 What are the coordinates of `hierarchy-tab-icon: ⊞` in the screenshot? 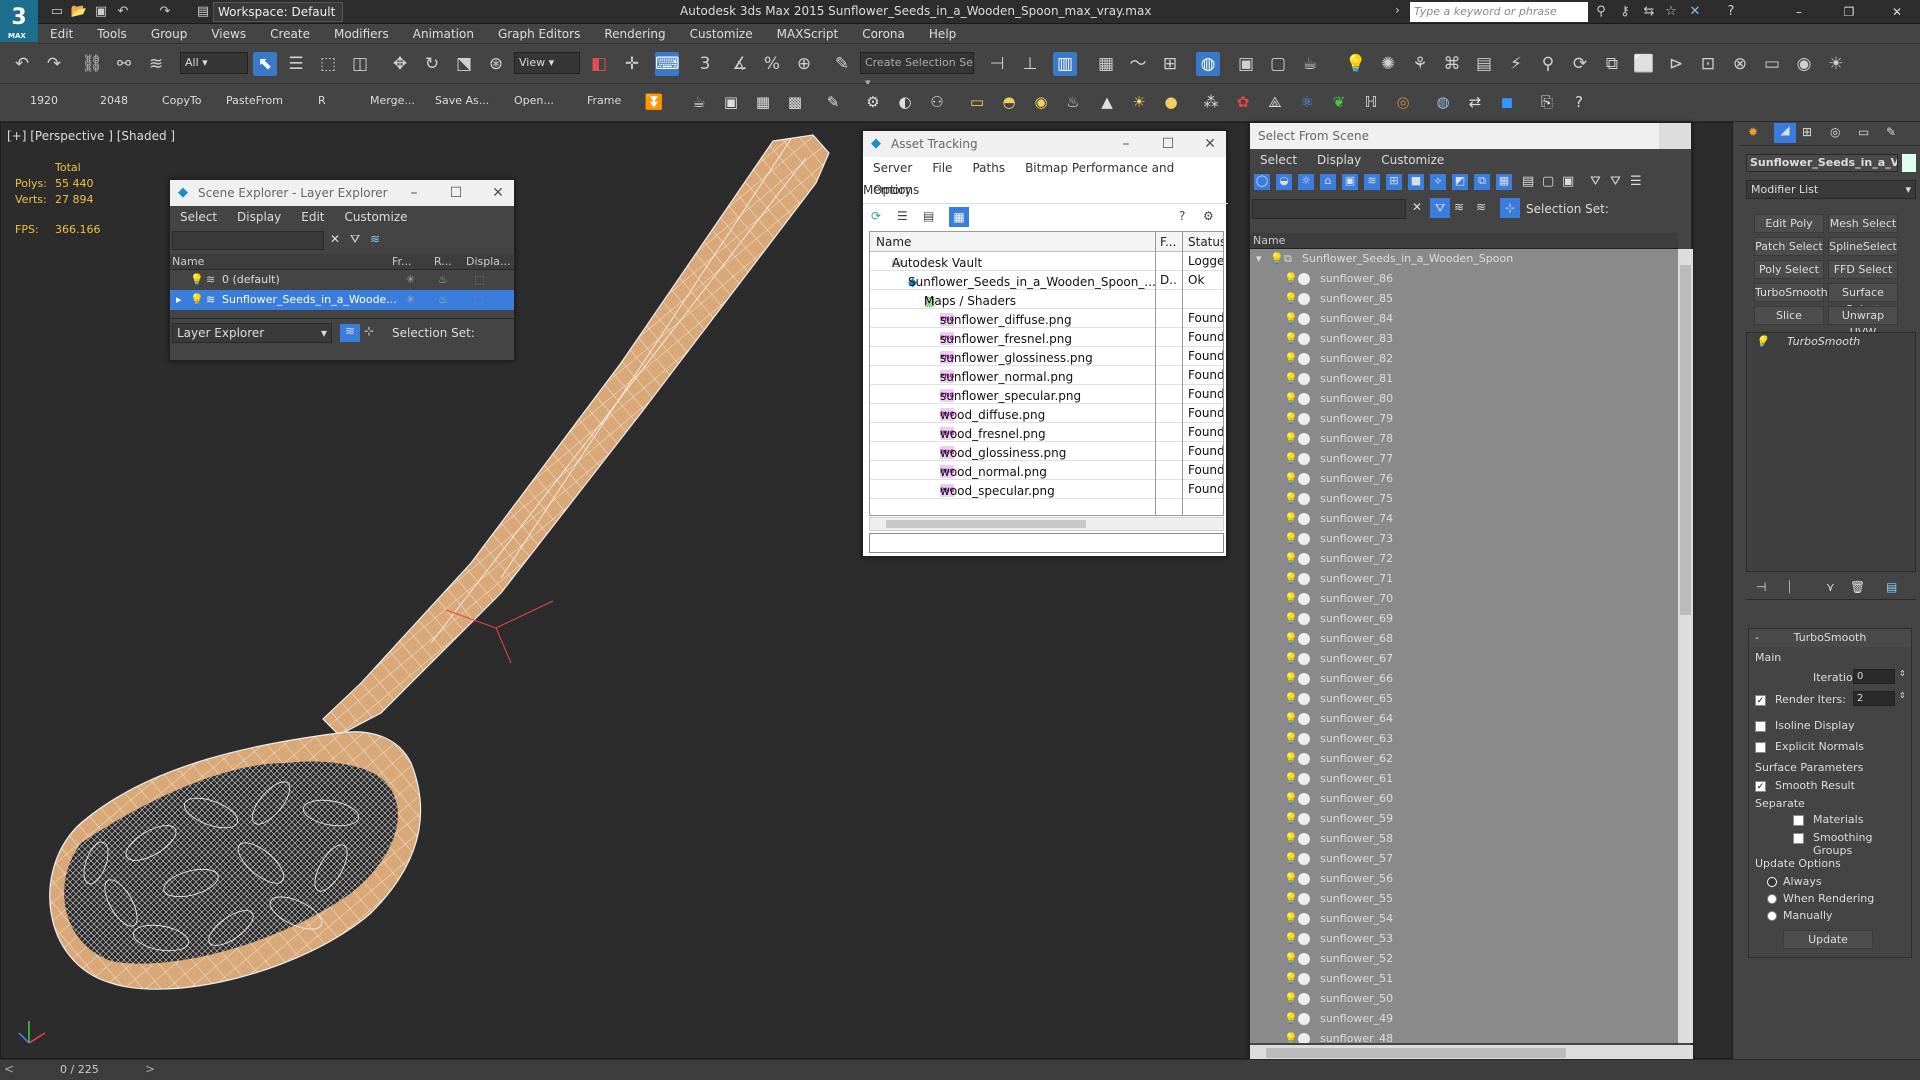 It's located at (1807, 132).